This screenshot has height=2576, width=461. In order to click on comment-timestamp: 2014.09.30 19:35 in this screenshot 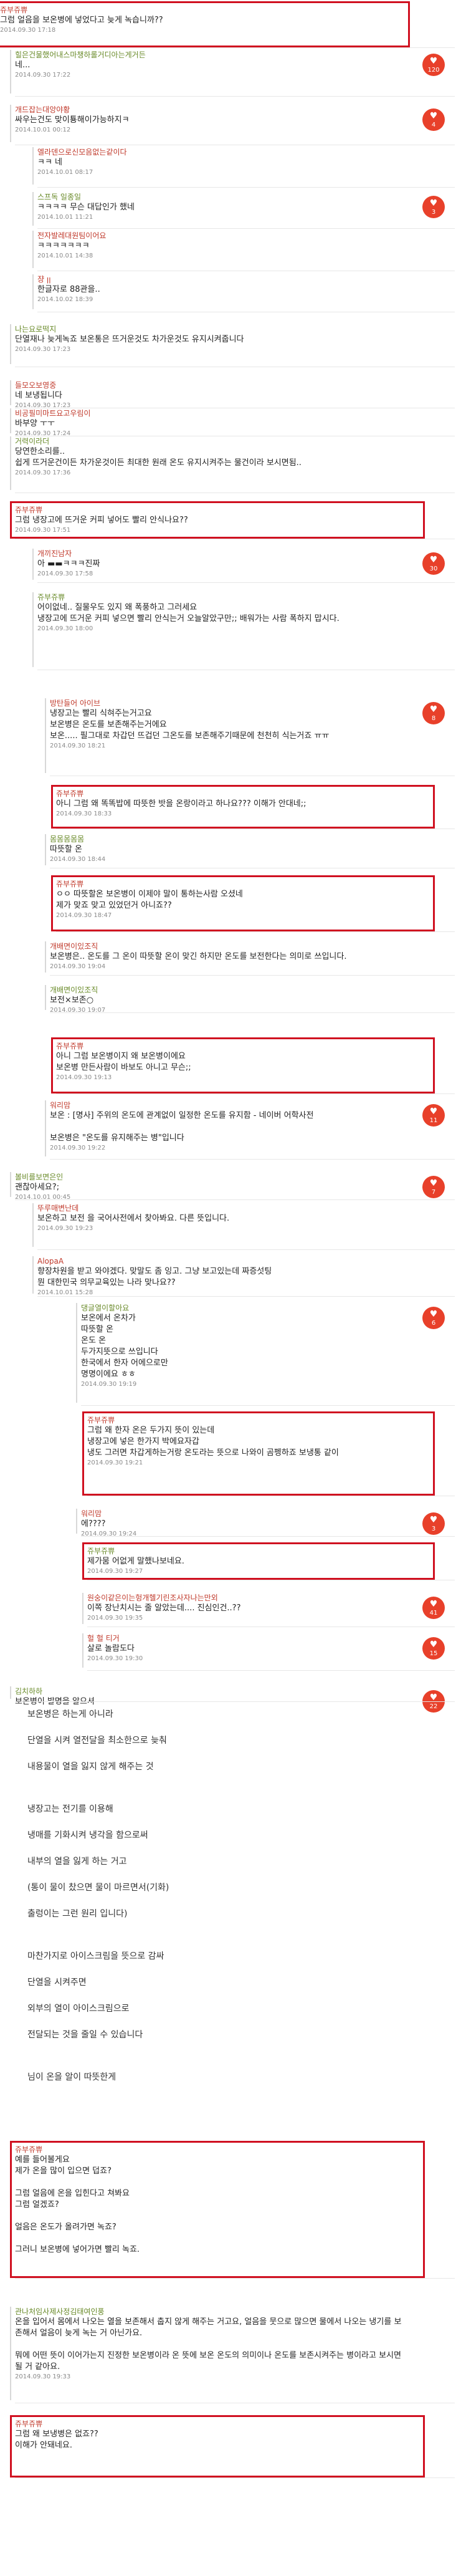, I will do `click(115, 1618)`.